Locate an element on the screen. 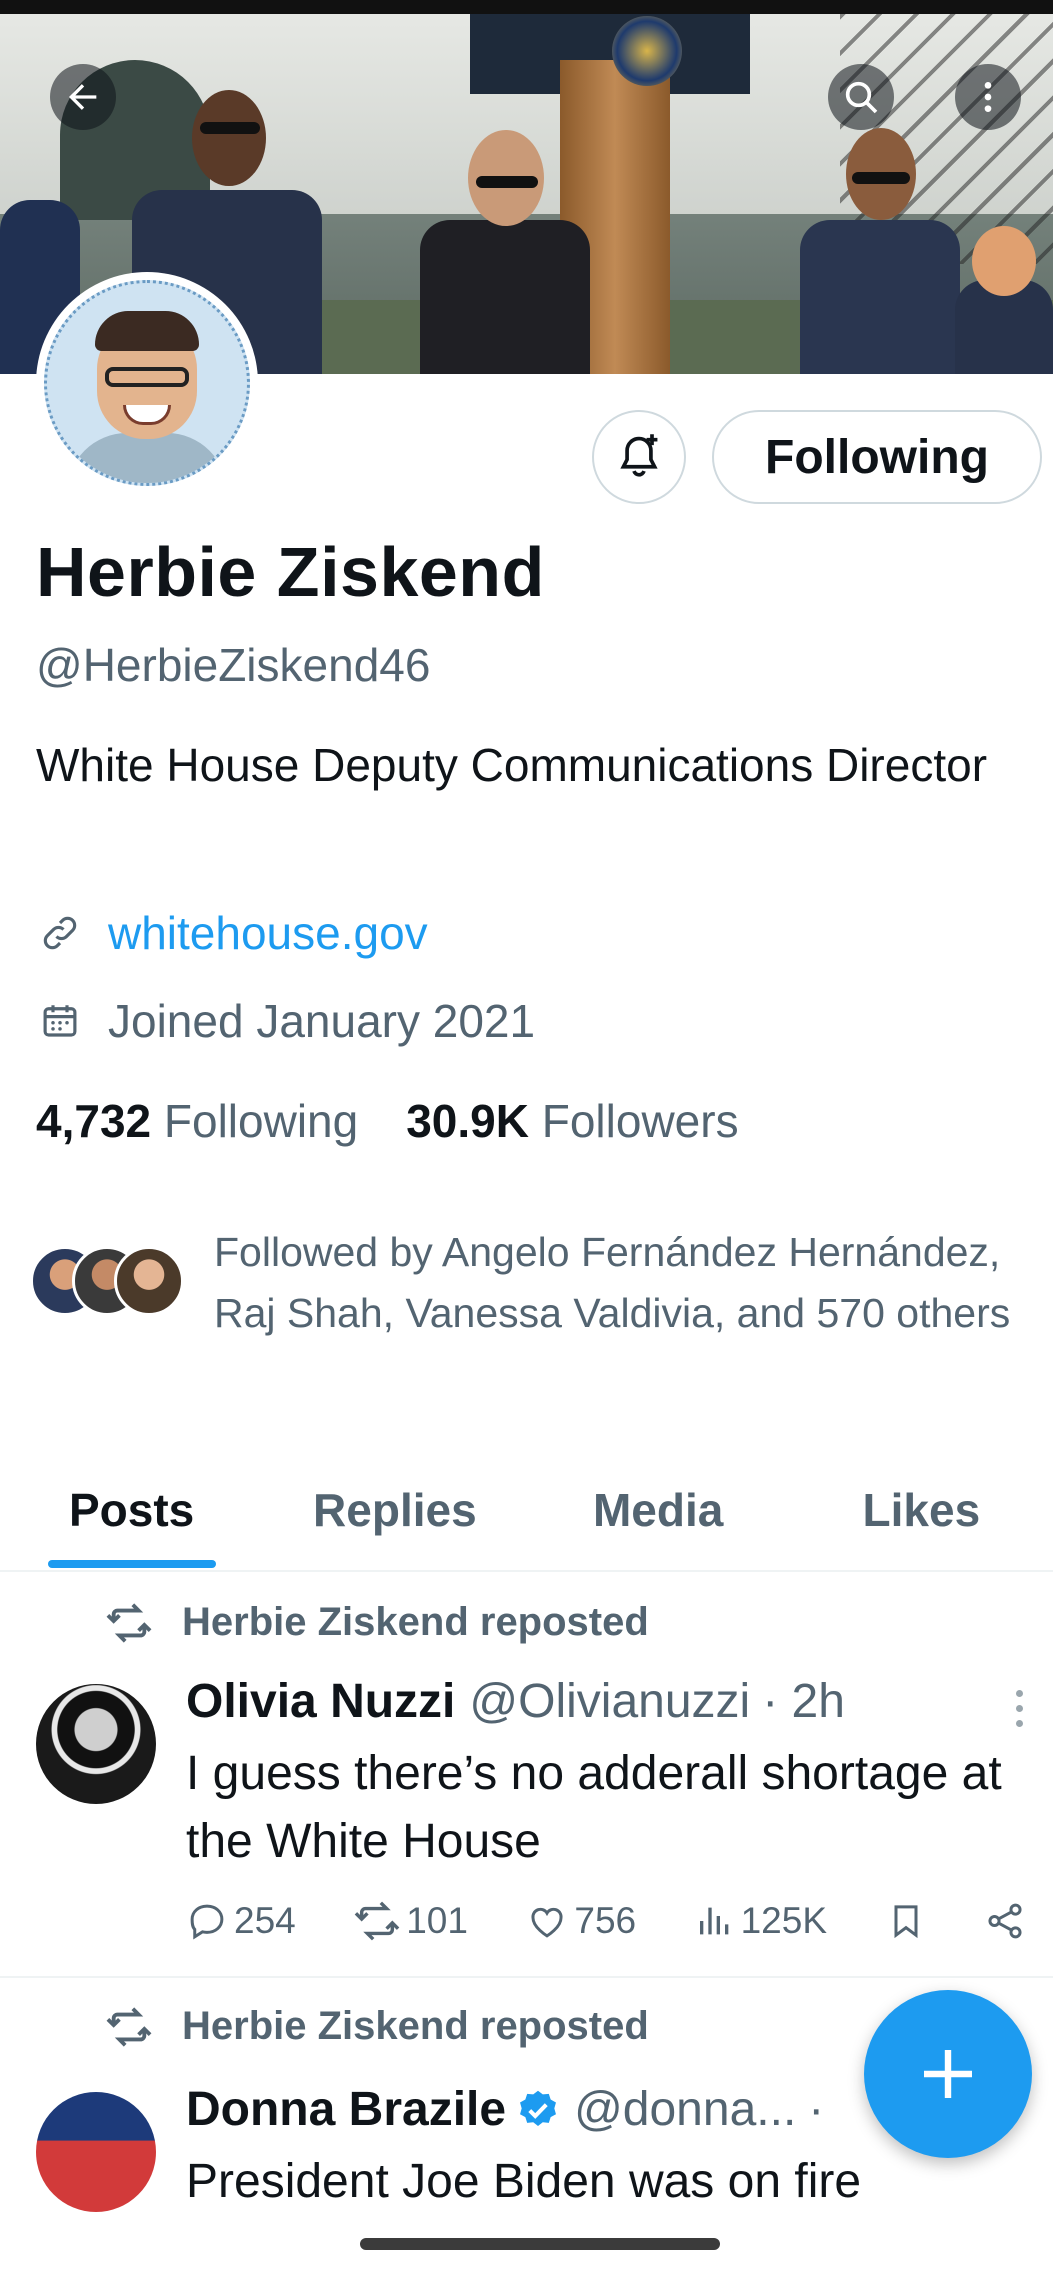 The height and width of the screenshot is (2278, 1053). profile-avatar is located at coordinates (147, 383).